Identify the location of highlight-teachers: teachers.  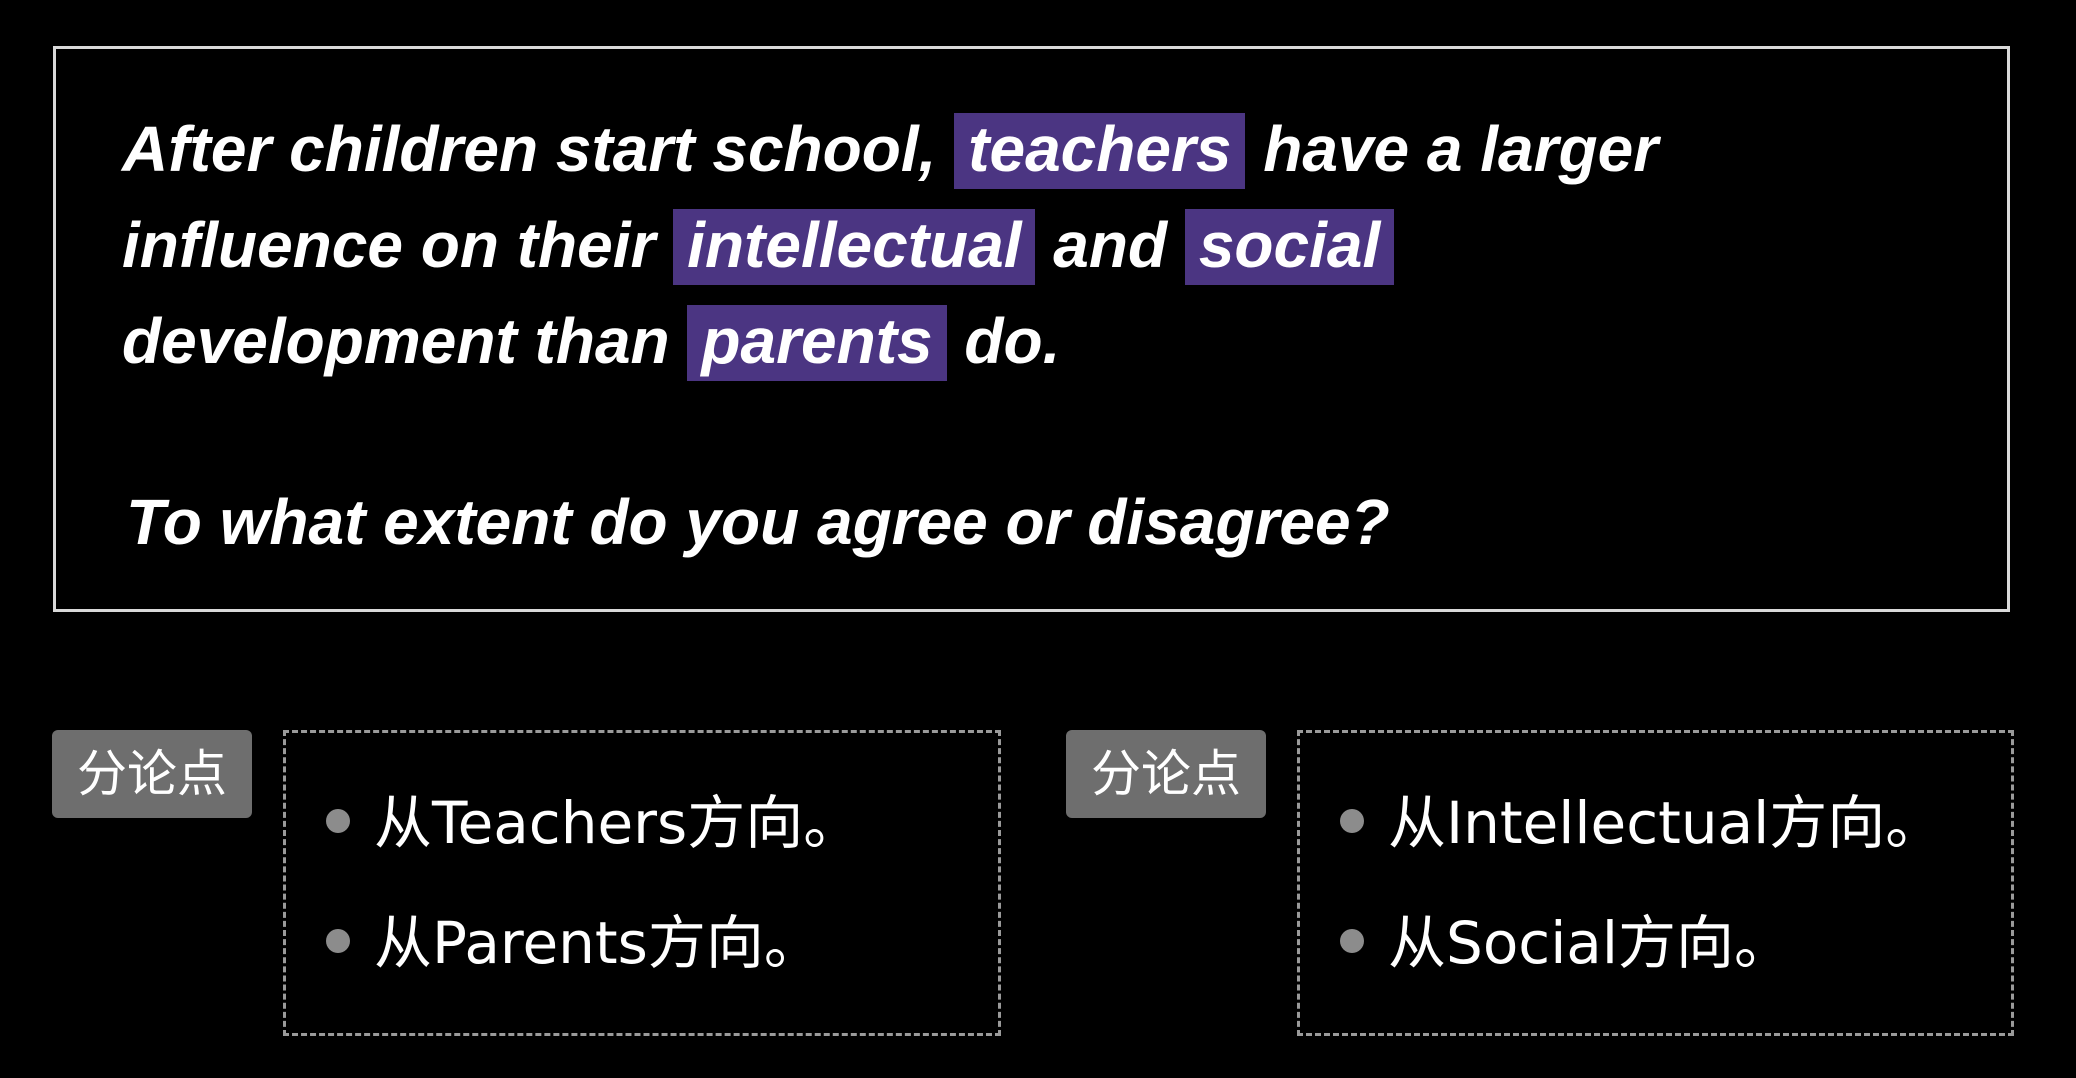
(1100, 151).